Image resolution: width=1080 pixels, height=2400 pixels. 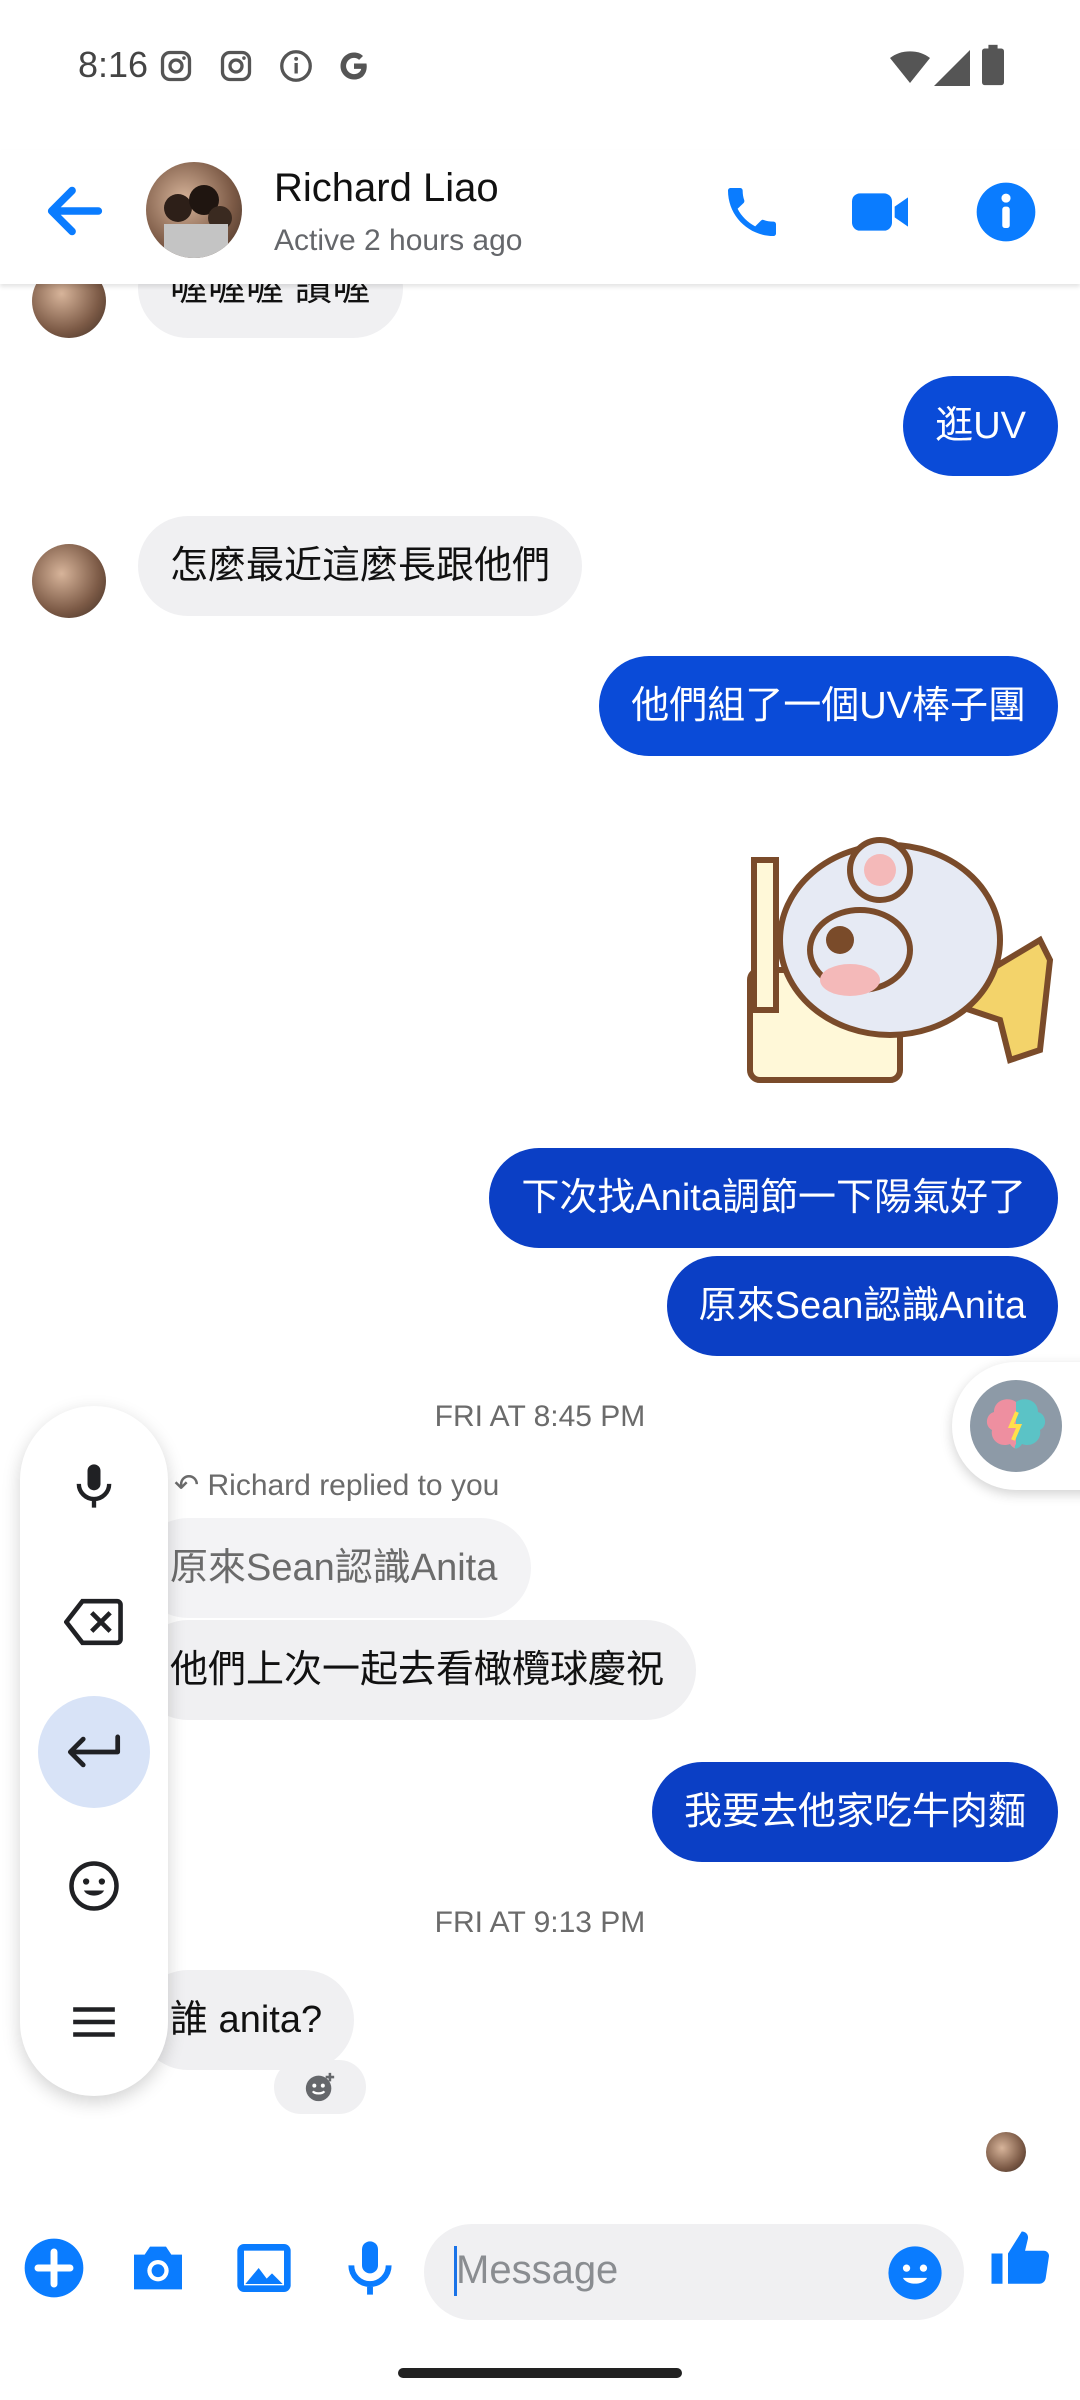 What do you see at coordinates (191, 1485) in the screenshot?
I see `reply-arrow-icon: ↶` at bounding box center [191, 1485].